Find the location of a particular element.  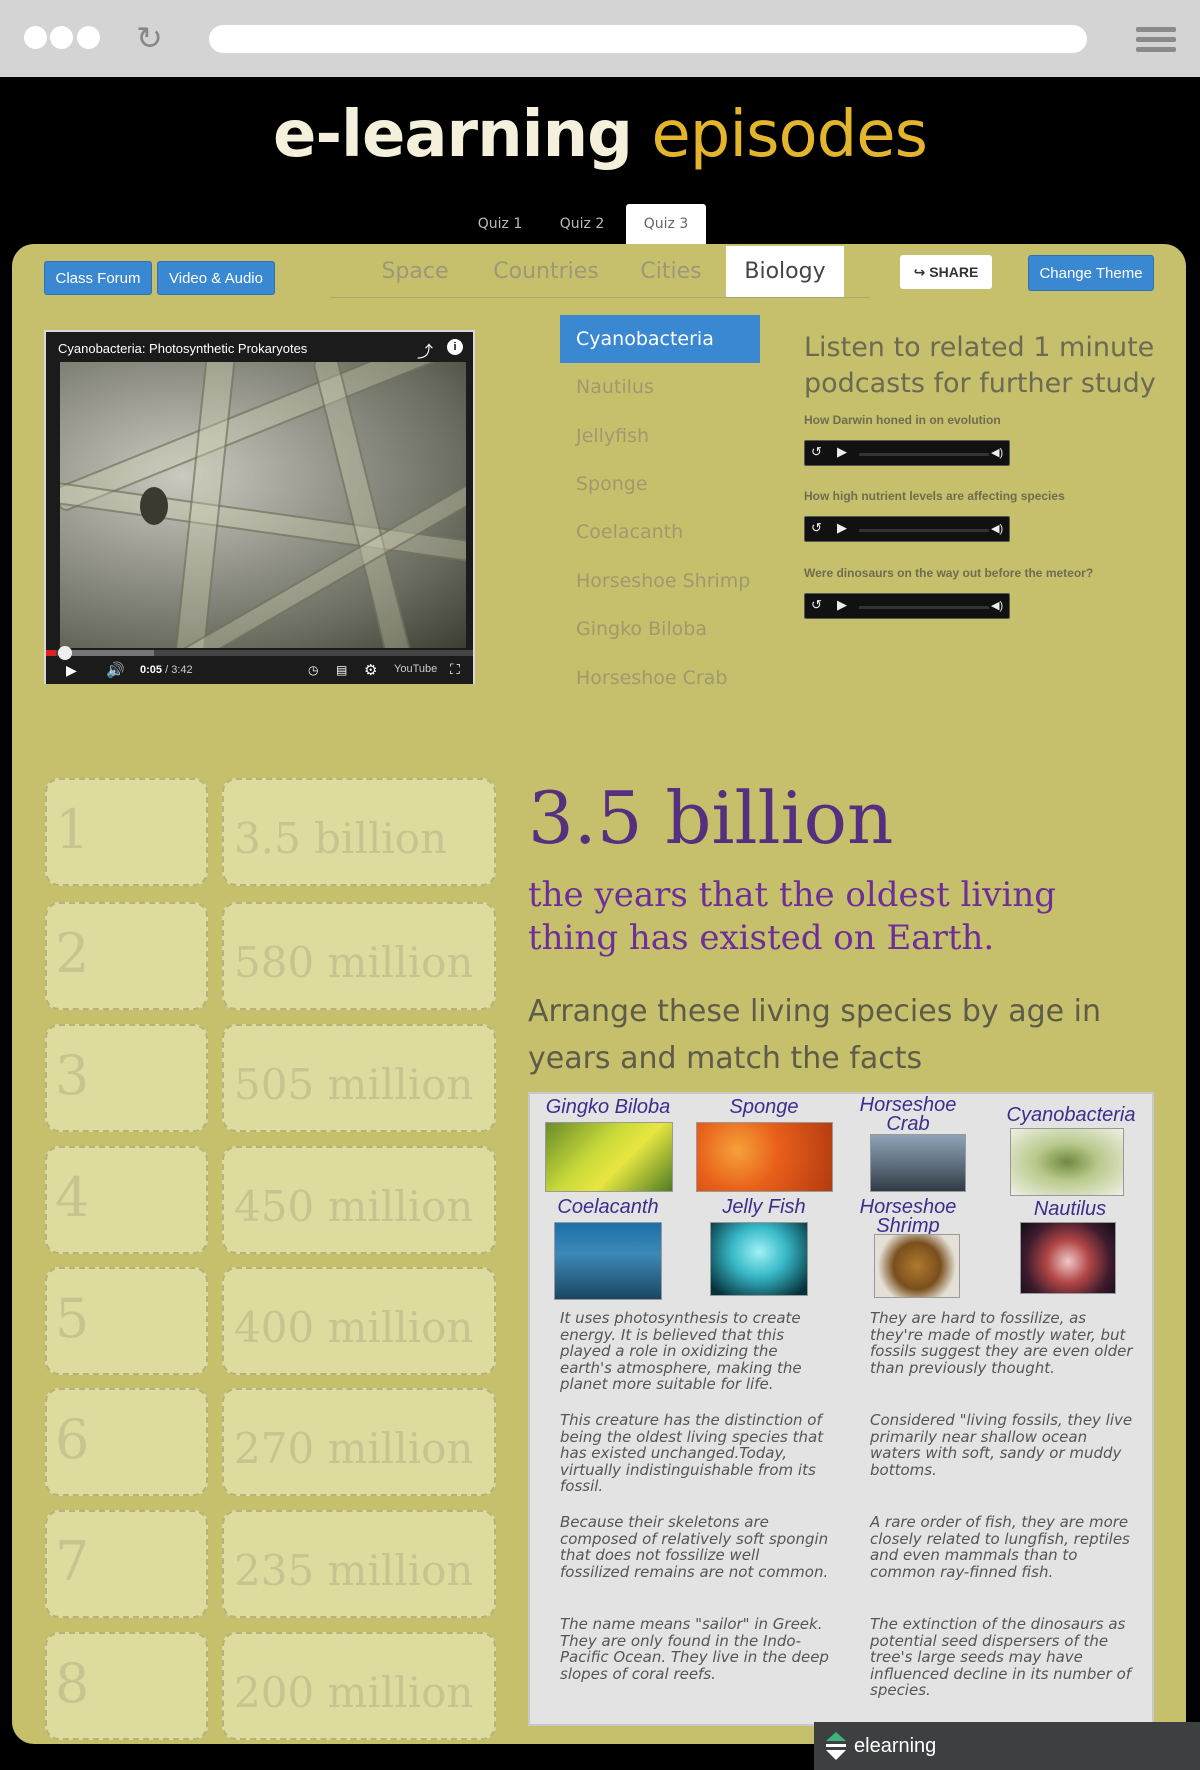

tab-quiz-2: Quiz 2 is located at coordinates (582, 224).